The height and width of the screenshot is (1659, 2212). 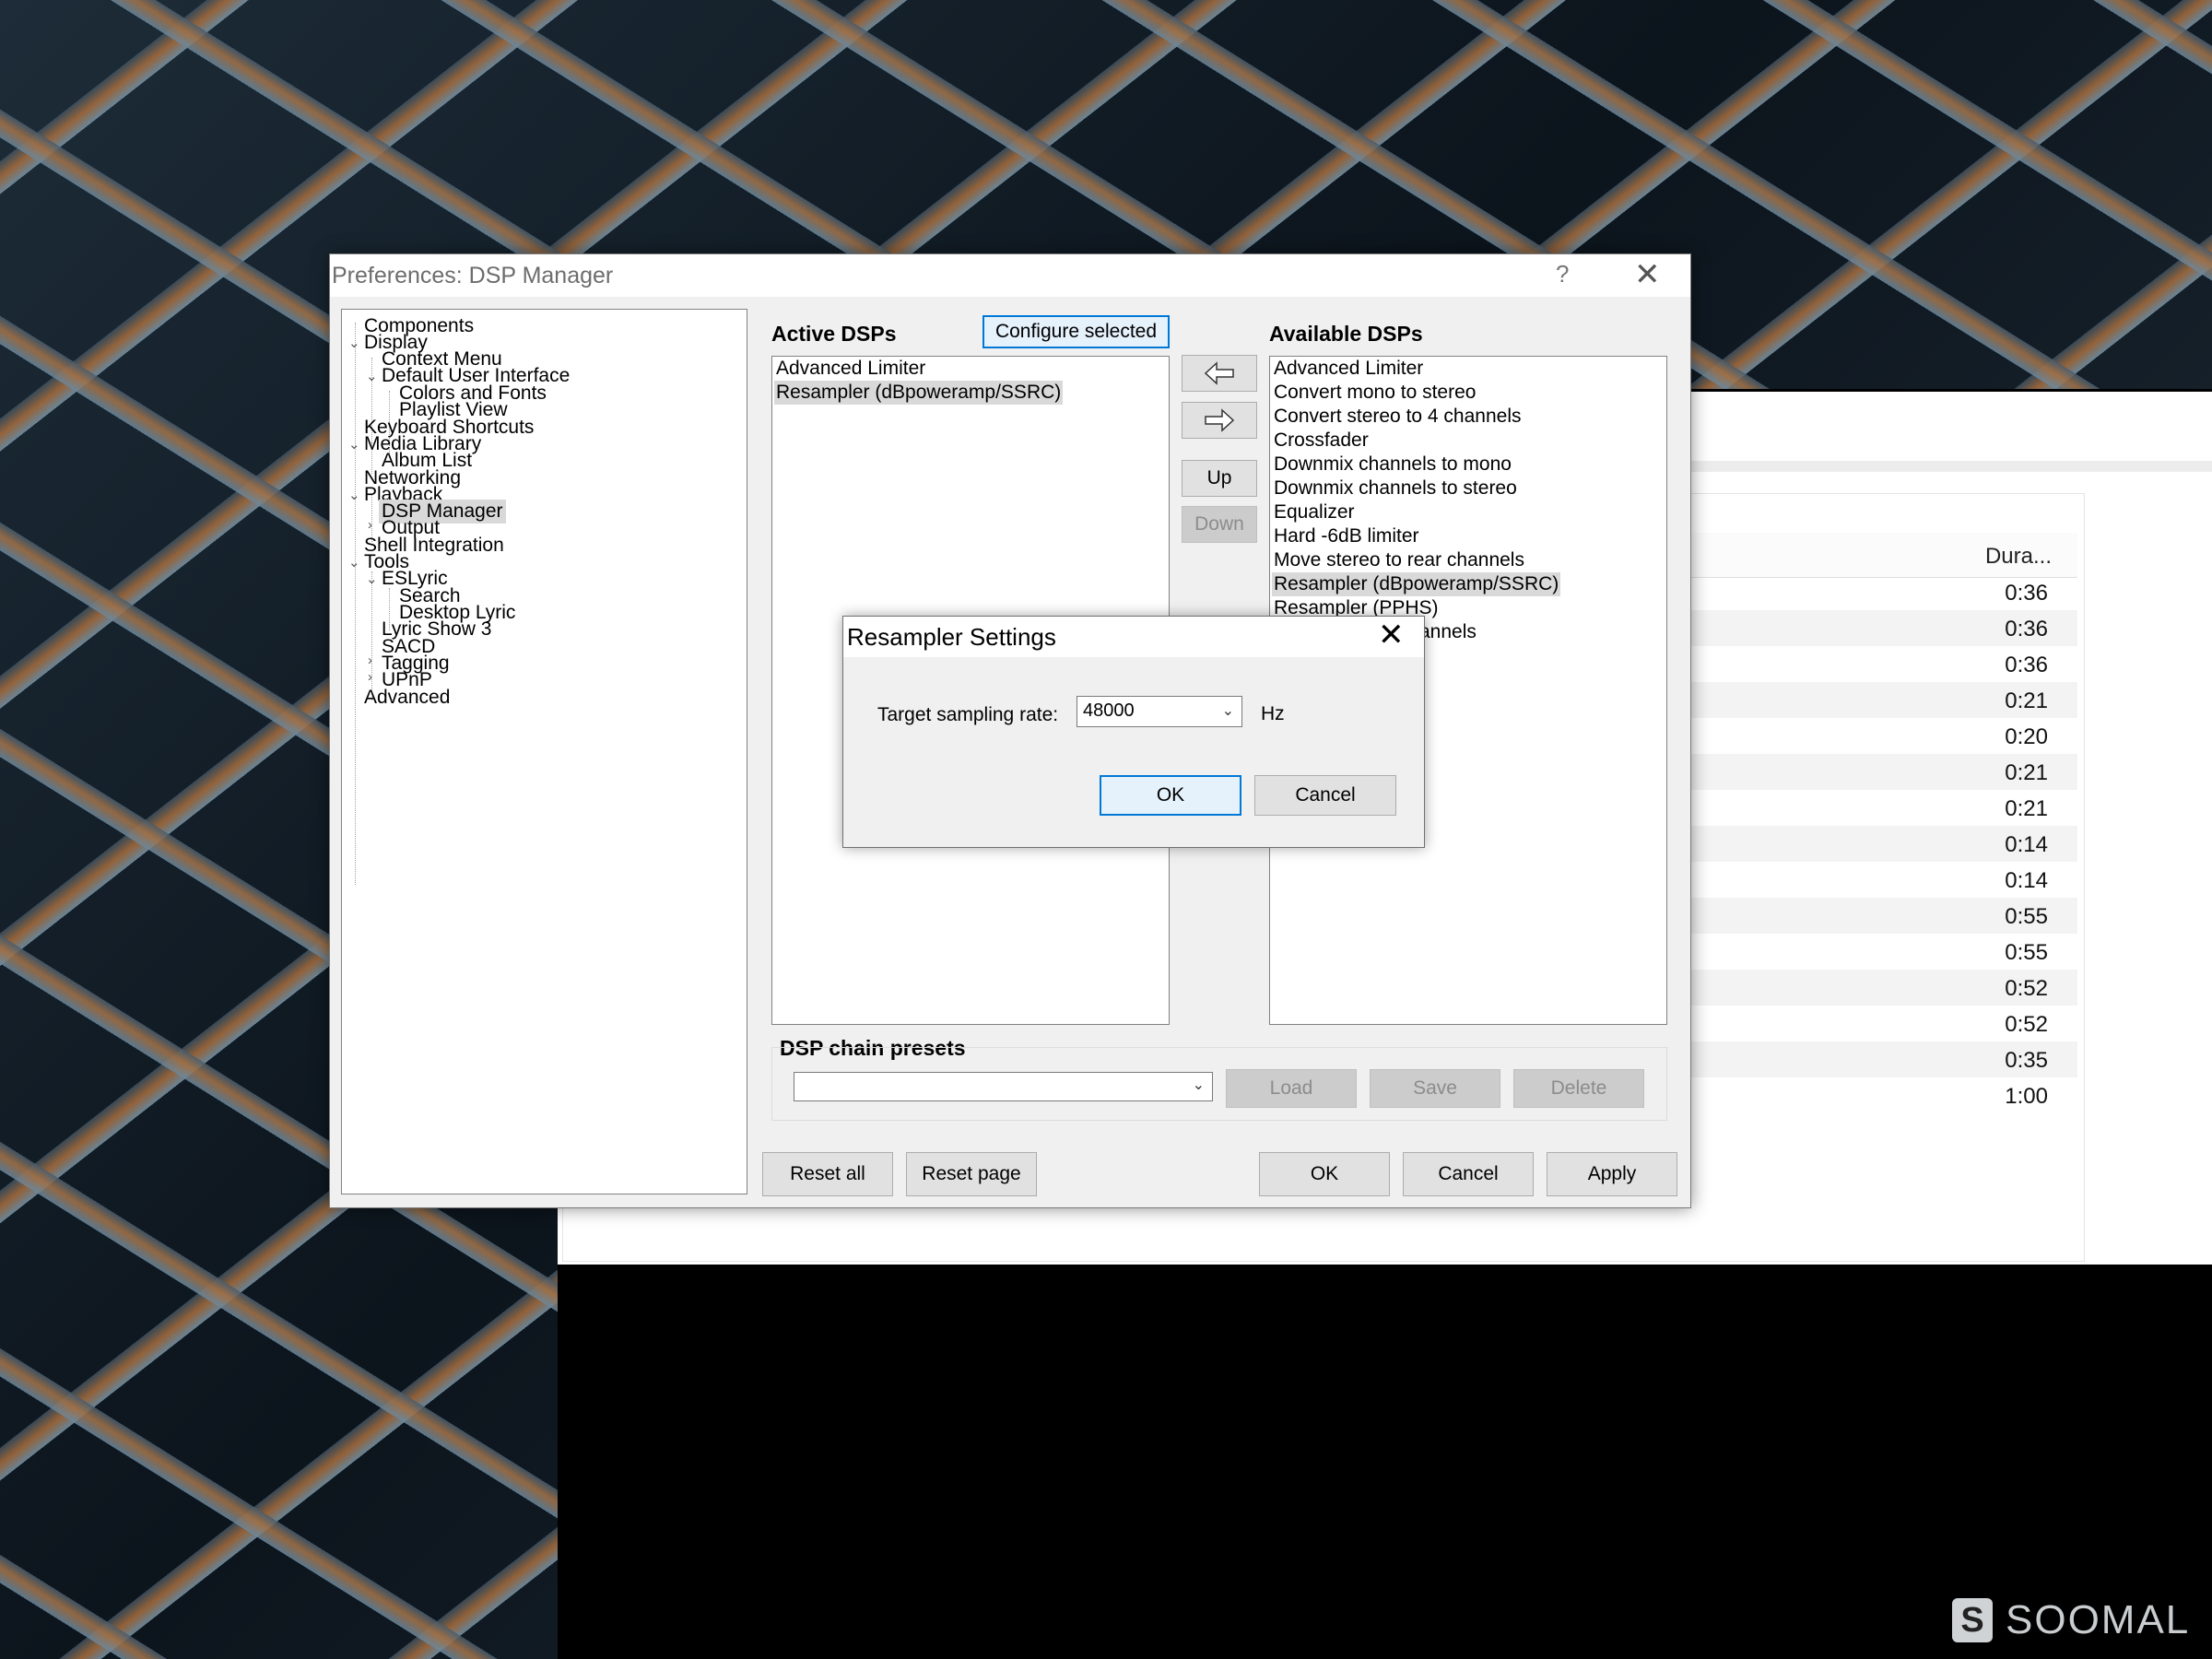 What do you see at coordinates (1468, 1174) in the screenshot?
I see `cancel-button: Cancel` at bounding box center [1468, 1174].